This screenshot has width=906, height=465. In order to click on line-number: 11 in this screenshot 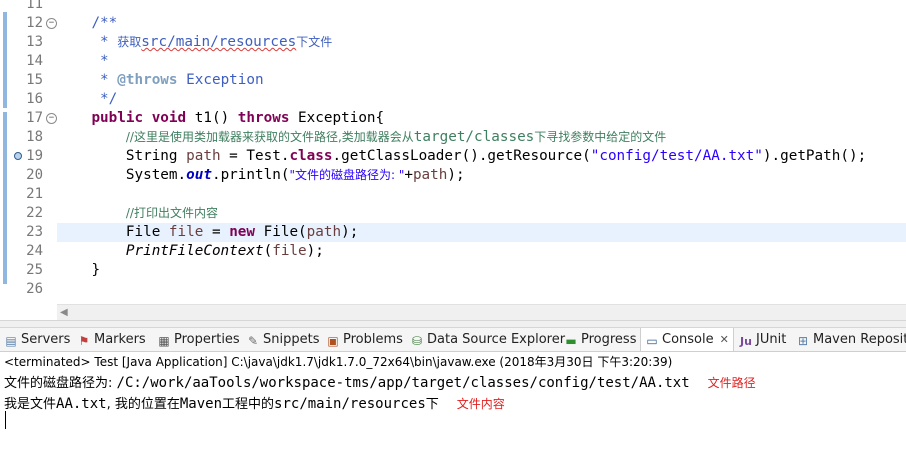, I will do `click(34, 6)`.